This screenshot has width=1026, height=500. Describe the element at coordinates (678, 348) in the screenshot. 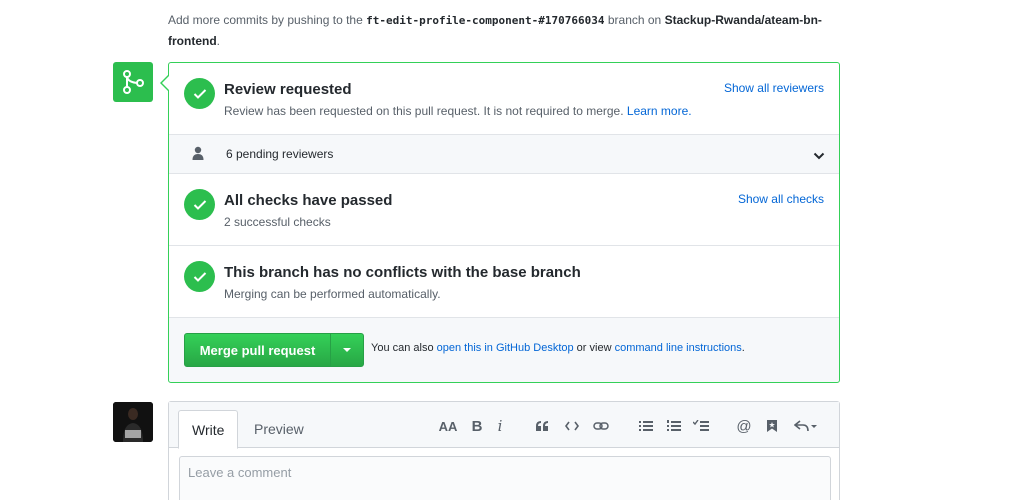

I see `command-line-link: command line instructions` at that location.